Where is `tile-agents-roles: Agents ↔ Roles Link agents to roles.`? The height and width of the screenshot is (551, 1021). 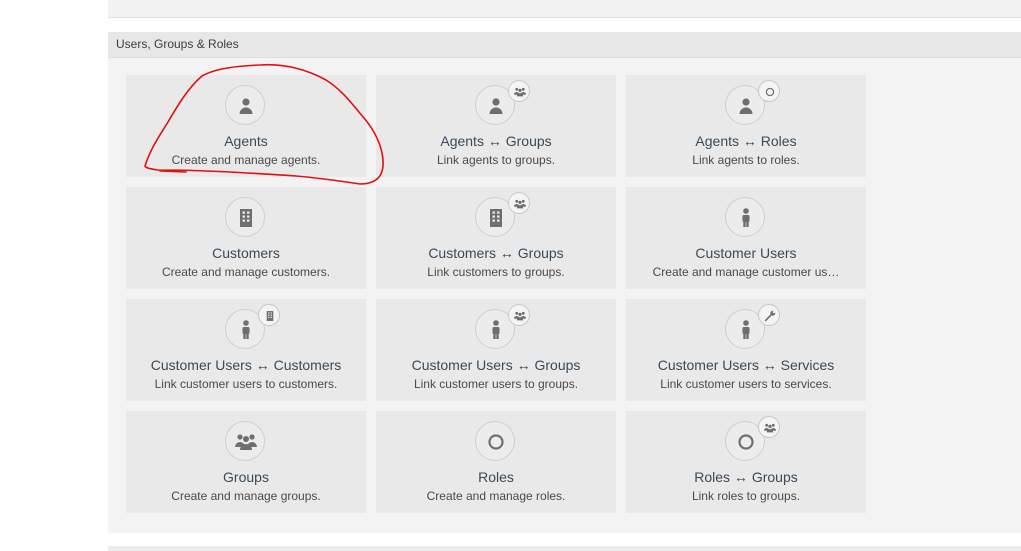
tile-agents-roles: Agents ↔ Roles Link agents to roles. is located at coordinates (746, 126).